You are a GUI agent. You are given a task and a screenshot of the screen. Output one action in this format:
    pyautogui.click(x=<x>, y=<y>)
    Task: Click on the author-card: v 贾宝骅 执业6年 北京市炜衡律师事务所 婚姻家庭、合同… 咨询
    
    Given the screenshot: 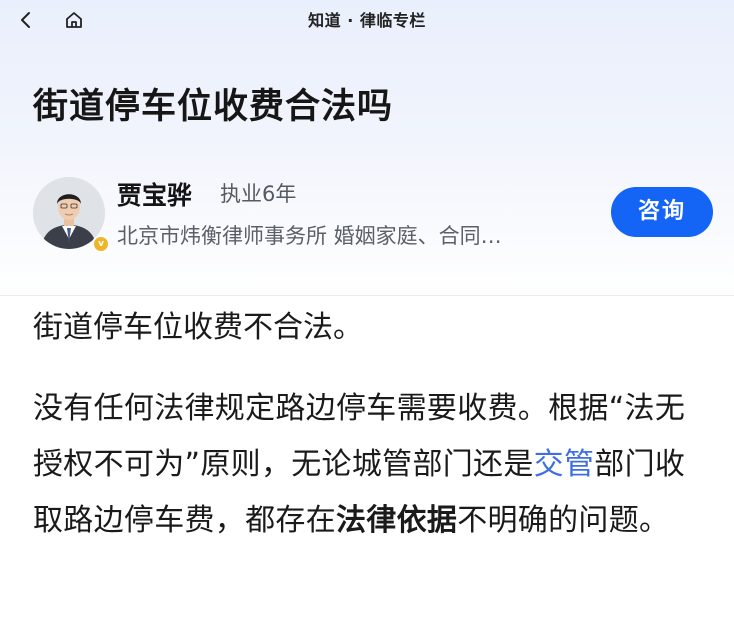 What is the action you would take?
    pyautogui.click(x=367, y=217)
    